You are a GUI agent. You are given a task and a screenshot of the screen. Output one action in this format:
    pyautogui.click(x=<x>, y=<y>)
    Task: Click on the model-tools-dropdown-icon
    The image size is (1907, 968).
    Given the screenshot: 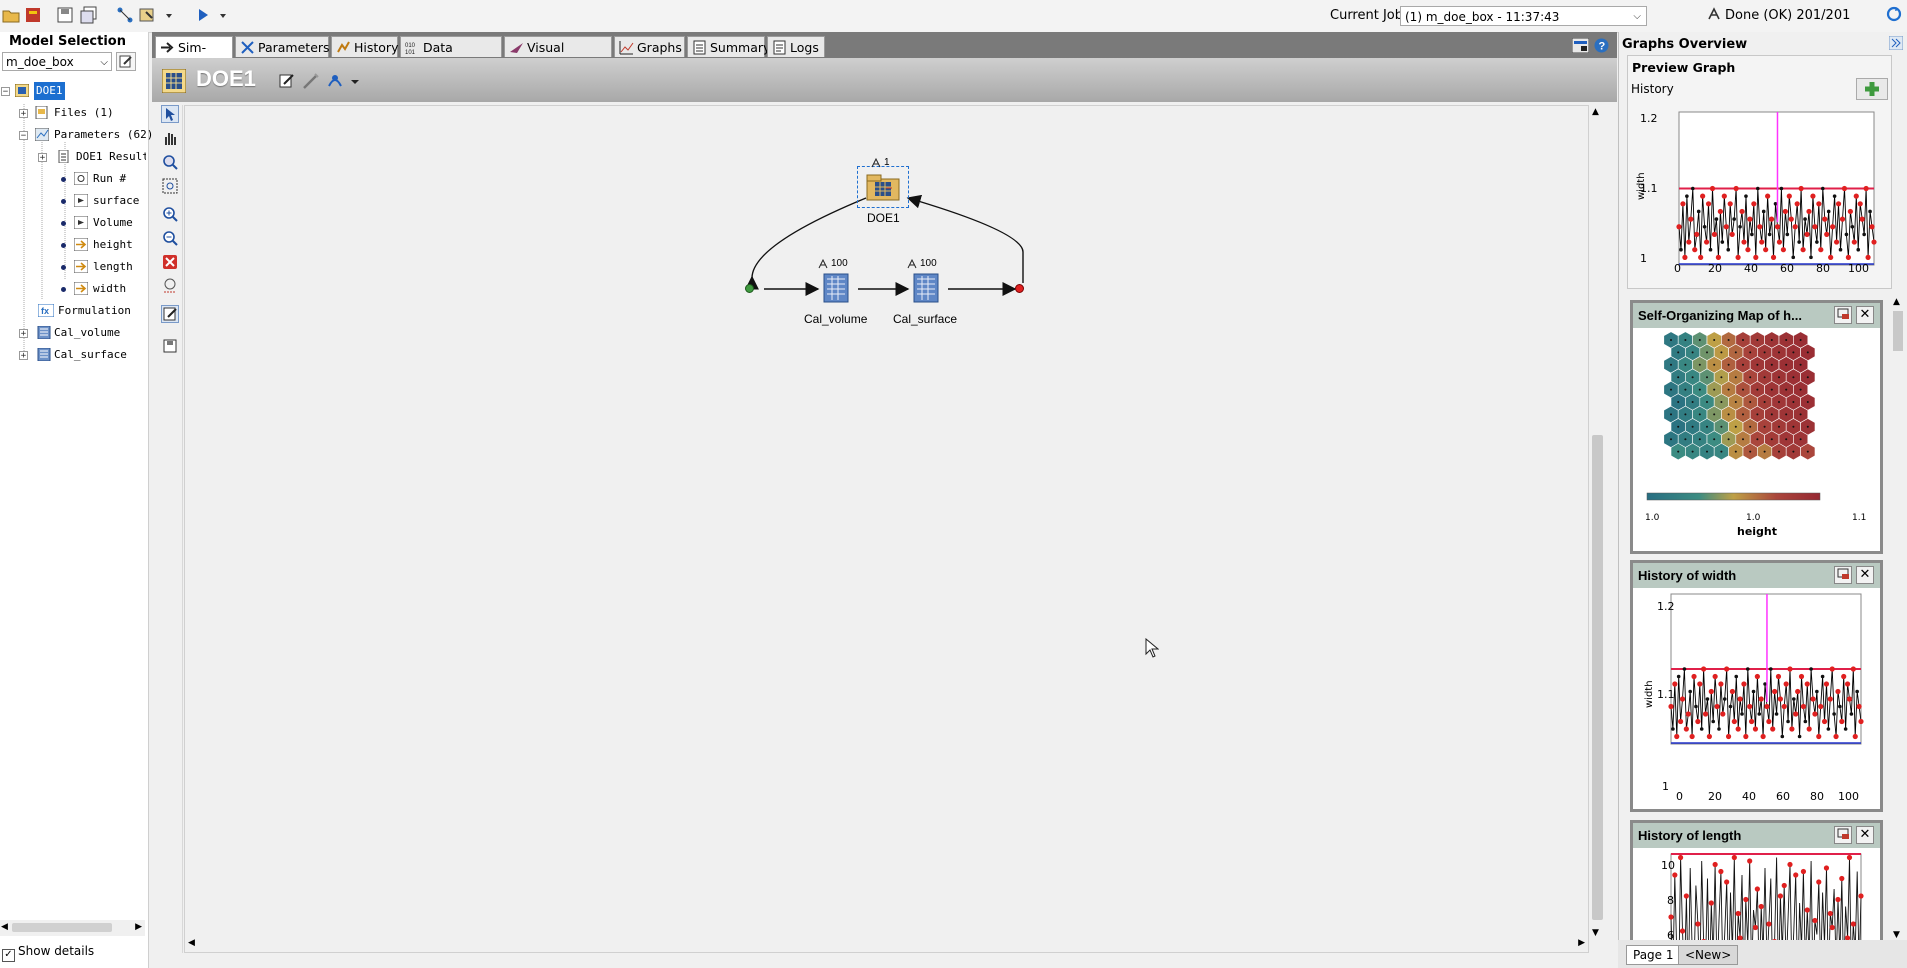 What is the action you would take?
    pyautogui.click(x=166, y=15)
    